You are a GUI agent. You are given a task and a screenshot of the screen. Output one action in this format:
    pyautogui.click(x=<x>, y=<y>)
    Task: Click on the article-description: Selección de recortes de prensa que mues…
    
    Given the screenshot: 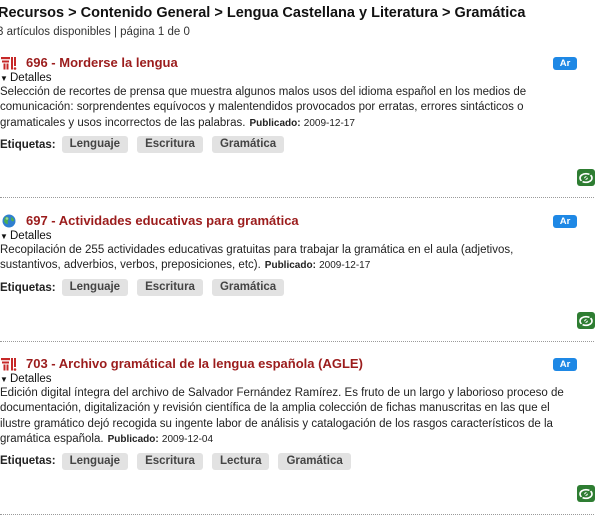 What is the action you would take?
    pyautogui.click(x=287, y=108)
    